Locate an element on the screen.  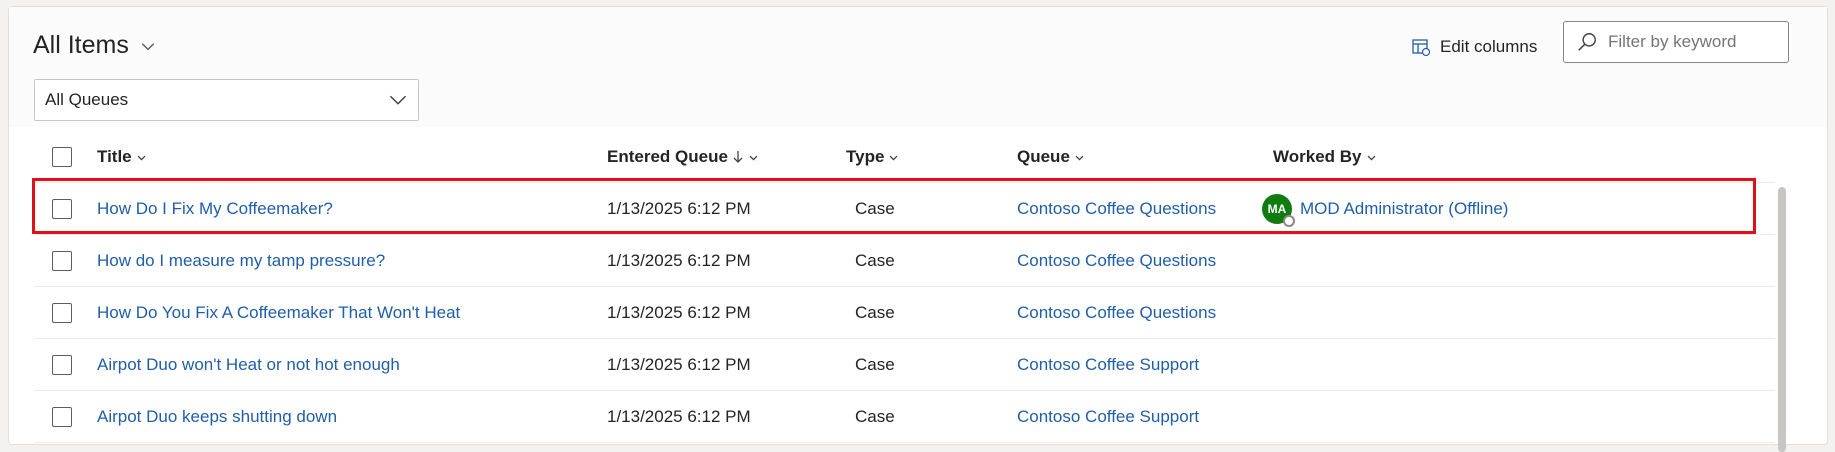
view-title: All Items is located at coordinates (81, 45).